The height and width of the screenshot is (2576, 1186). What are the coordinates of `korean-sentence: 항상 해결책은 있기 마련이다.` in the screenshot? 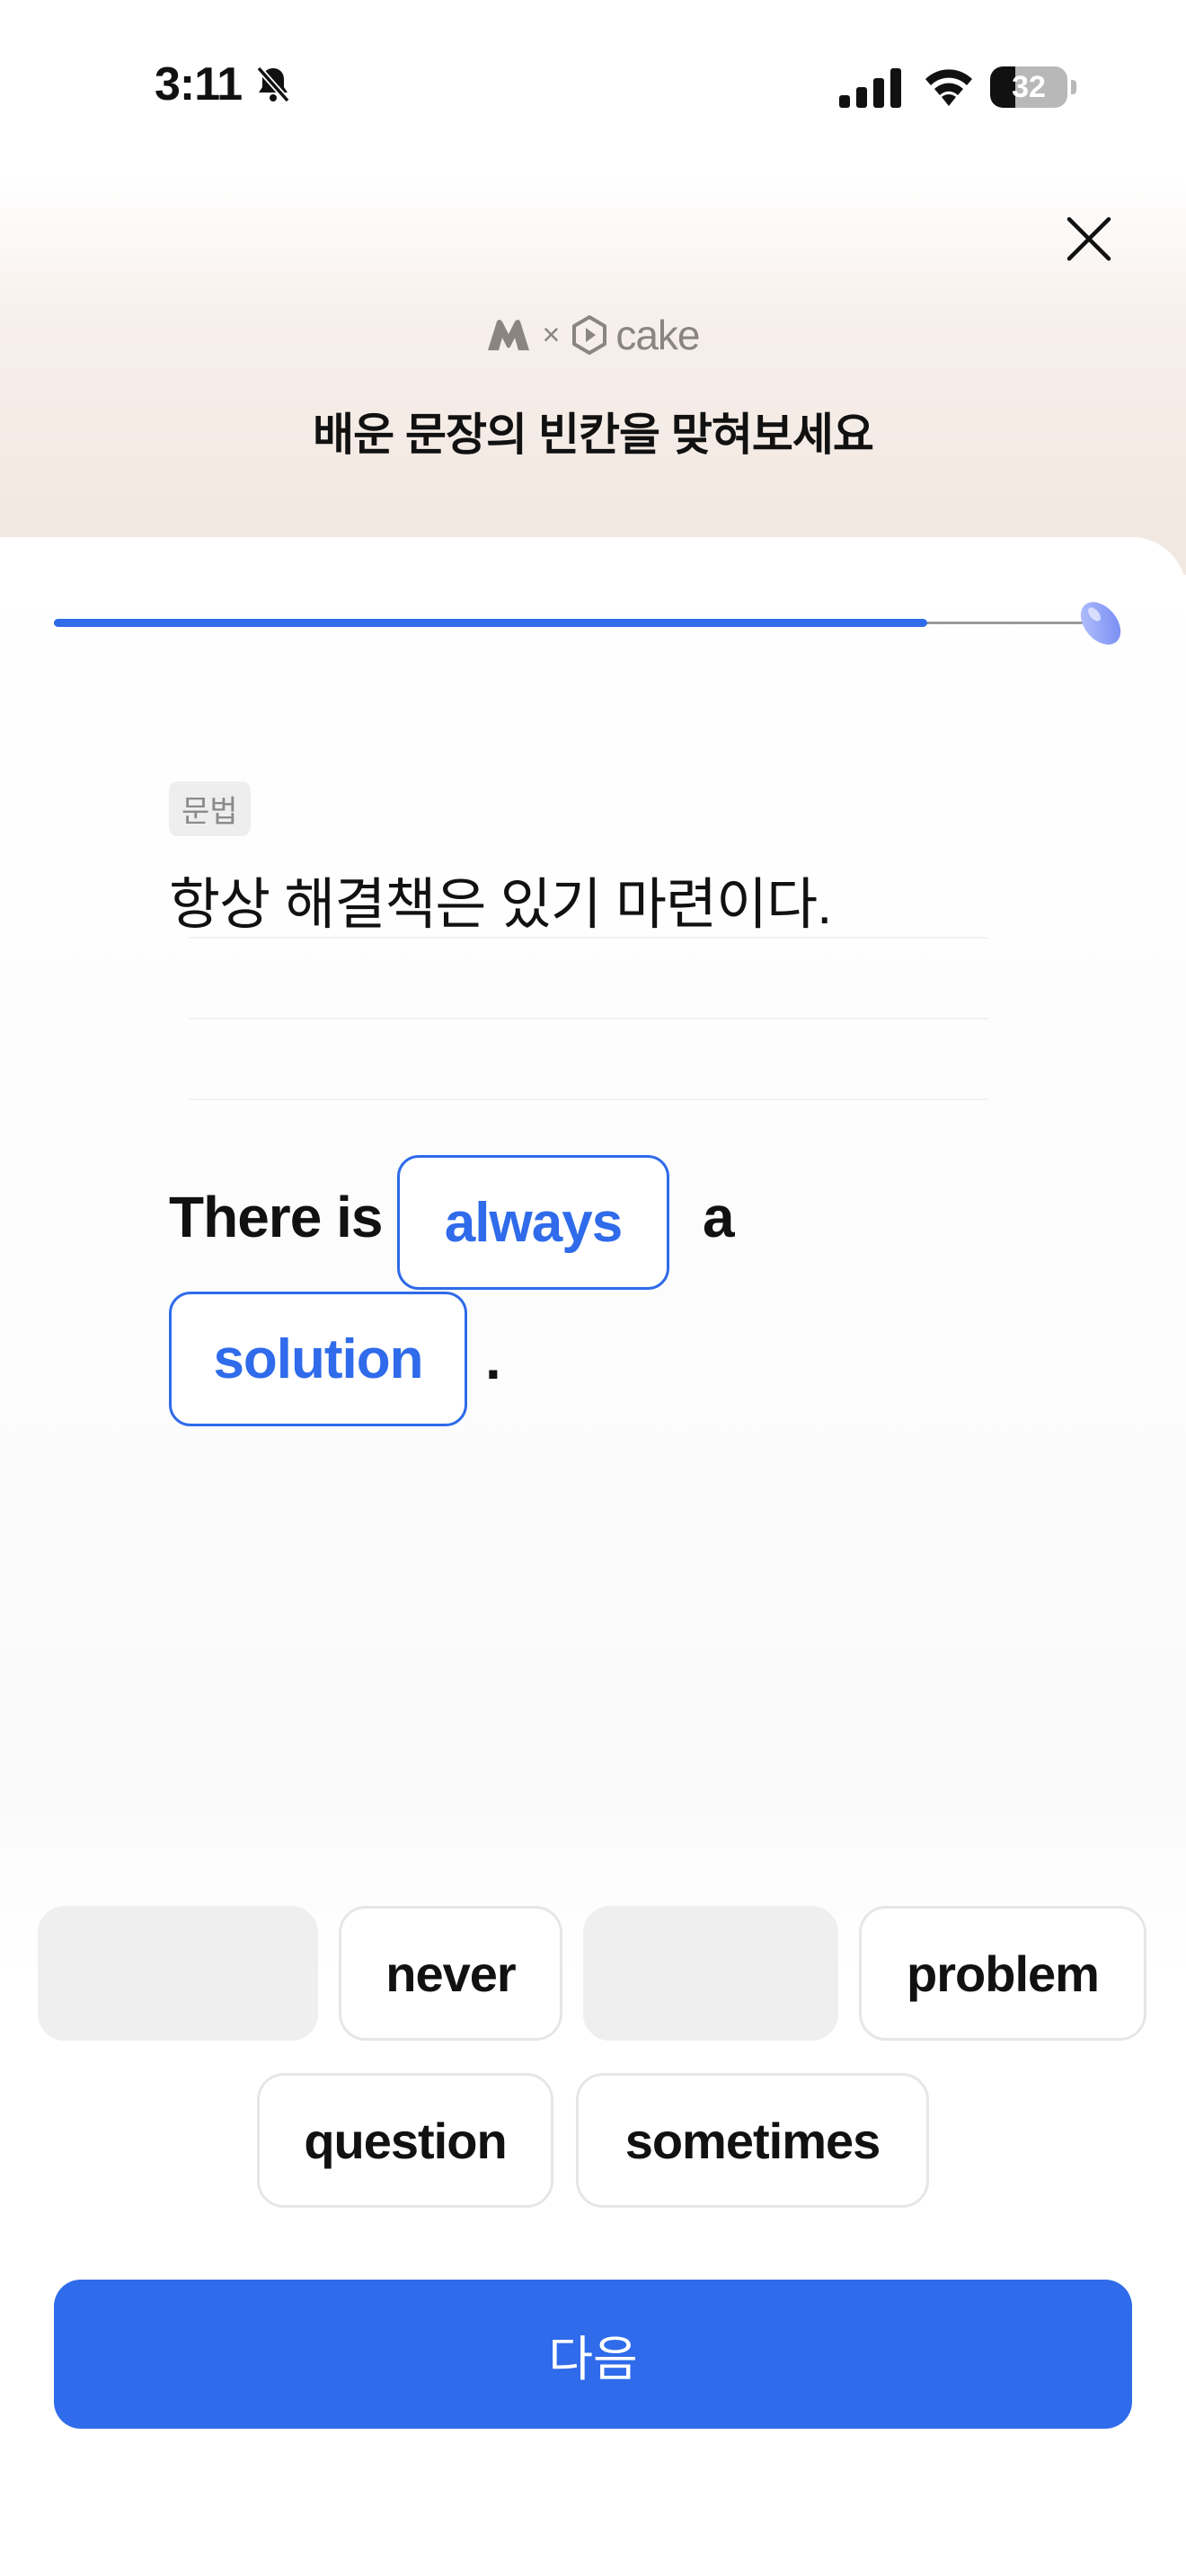 It's located at (500, 905).